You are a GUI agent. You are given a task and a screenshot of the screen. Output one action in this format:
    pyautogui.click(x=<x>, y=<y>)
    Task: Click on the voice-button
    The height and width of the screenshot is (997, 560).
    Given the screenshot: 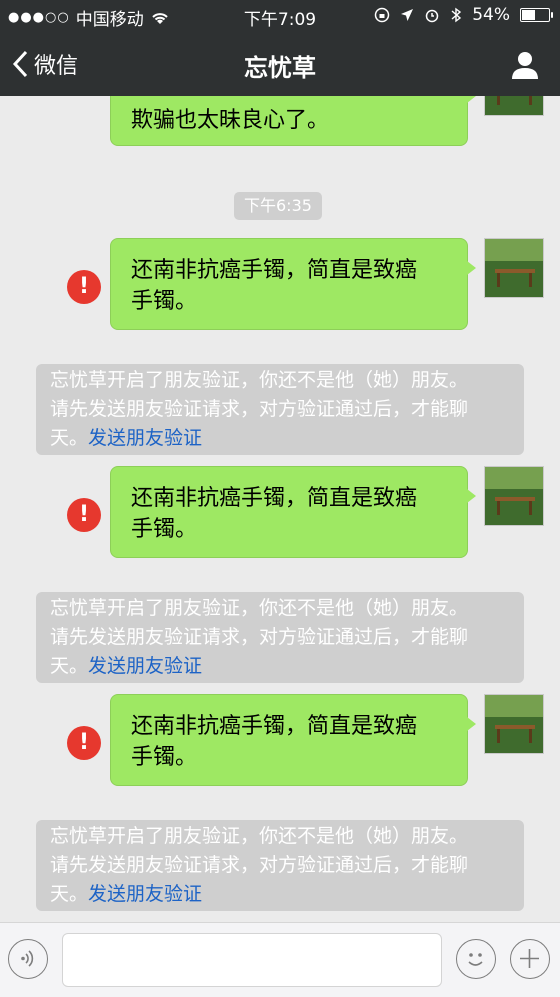 What is the action you would take?
    pyautogui.click(x=28, y=959)
    